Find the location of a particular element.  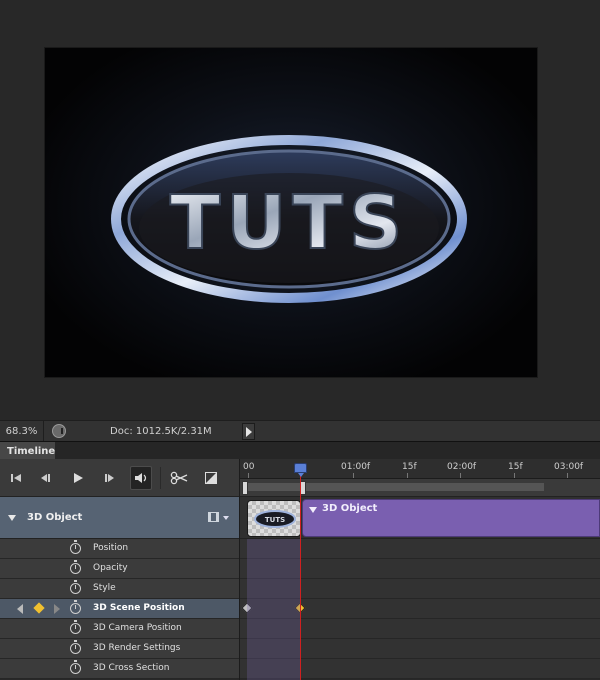

status-menu-arrow-icon is located at coordinates (248, 431).